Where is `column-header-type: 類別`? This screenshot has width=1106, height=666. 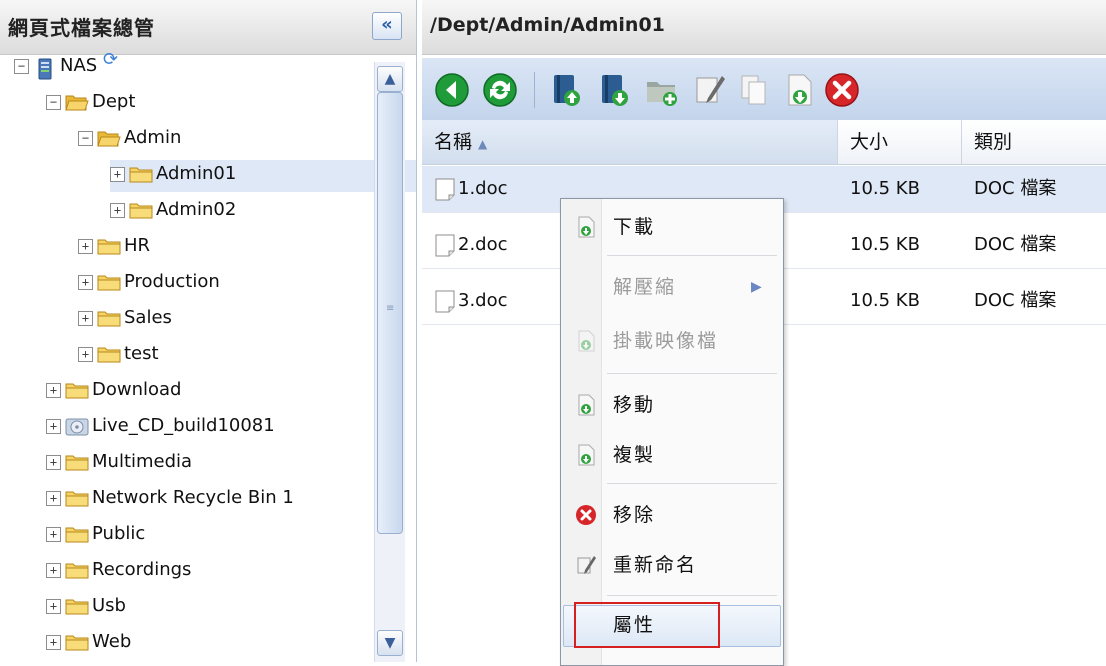
column-header-type: 類別 is located at coordinates (1034, 142).